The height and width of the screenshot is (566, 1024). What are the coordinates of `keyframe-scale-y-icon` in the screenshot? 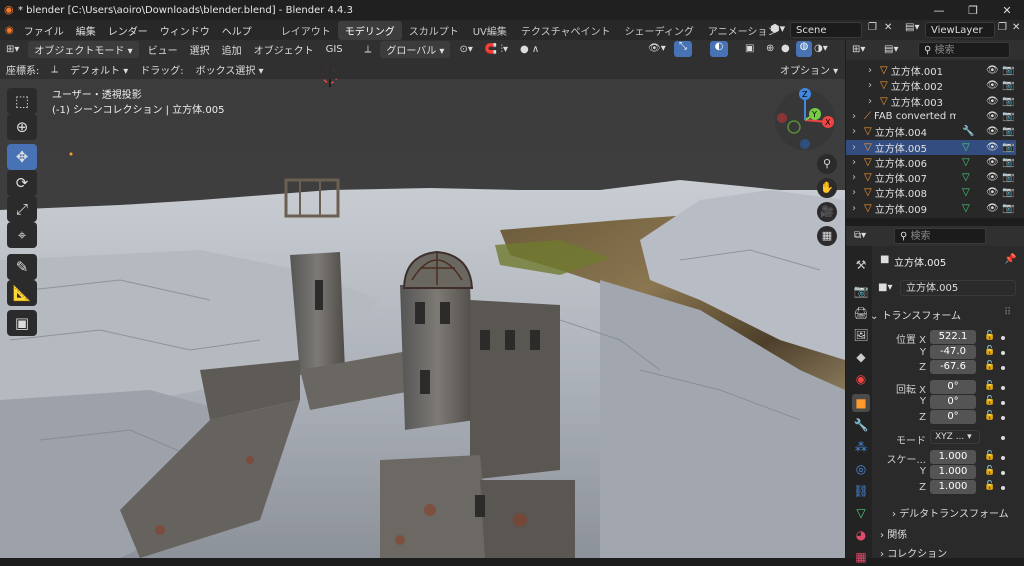 It's located at (1003, 473).